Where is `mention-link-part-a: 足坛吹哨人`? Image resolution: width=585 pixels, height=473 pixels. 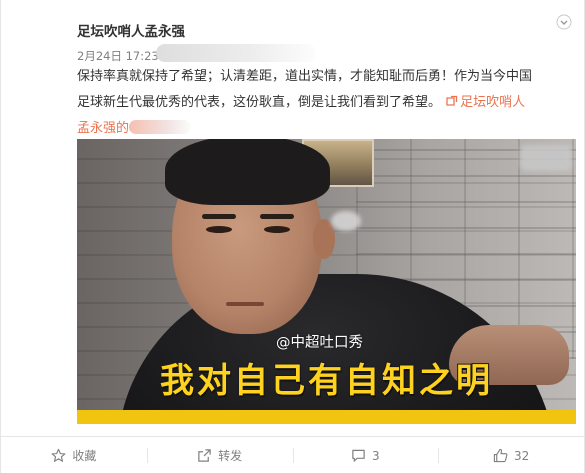
mention-link-part-a: 足坛吹哨人 is located at coordinates (485, 102).